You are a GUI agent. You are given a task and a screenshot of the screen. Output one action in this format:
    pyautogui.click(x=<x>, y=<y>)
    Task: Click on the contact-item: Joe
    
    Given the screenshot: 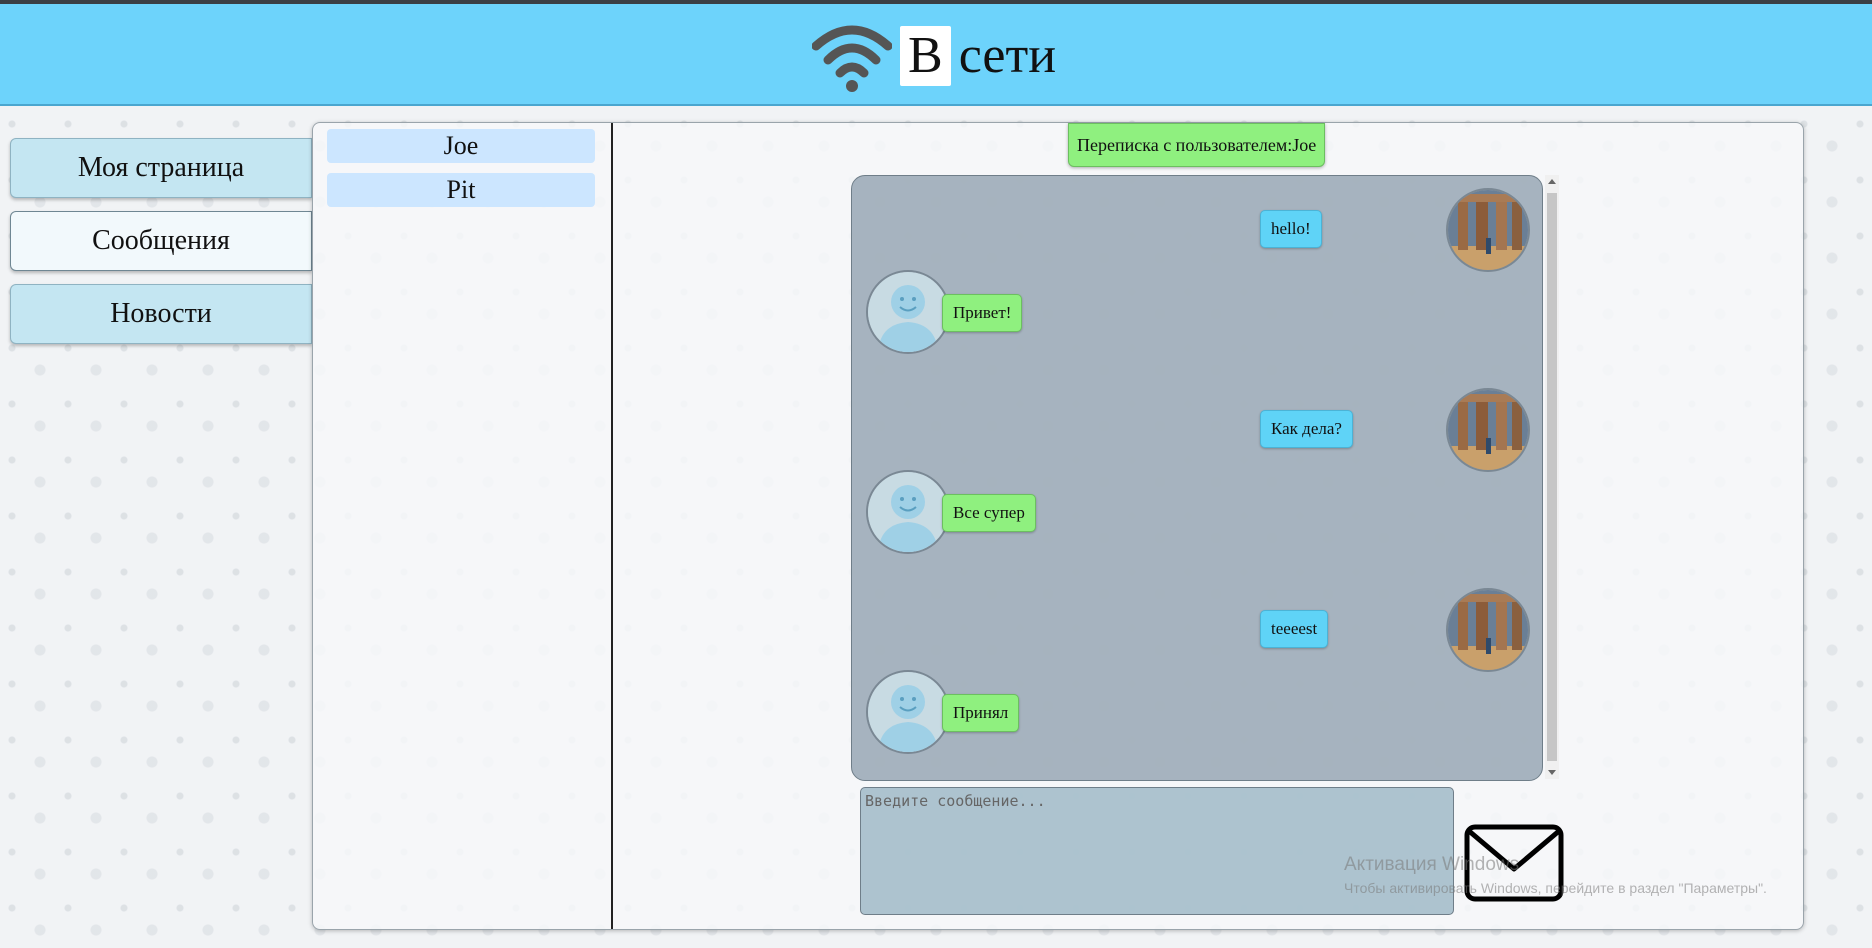 What is the action you would take?
    pyautogui.click(x=461, y=146)
    